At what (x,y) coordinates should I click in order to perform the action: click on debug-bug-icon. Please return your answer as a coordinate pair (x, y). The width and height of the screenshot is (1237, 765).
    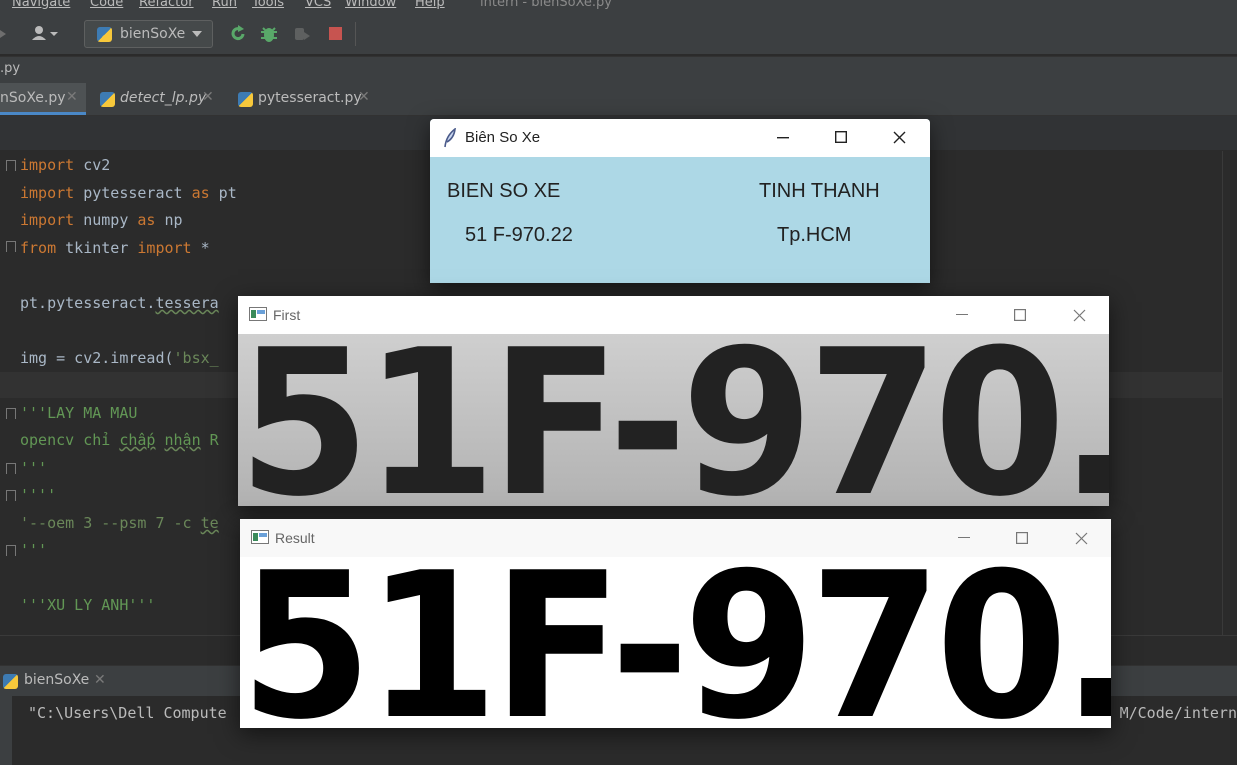
    Looking at the image, I should click on (269, 34).